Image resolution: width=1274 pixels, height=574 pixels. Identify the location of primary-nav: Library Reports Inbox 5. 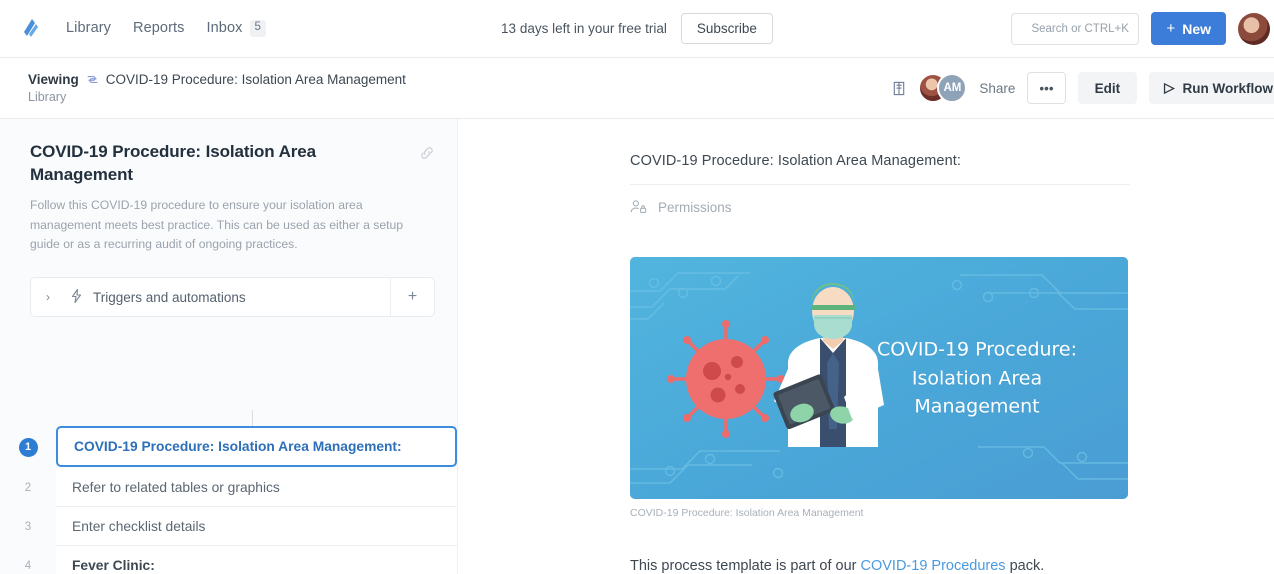
(166, 28).